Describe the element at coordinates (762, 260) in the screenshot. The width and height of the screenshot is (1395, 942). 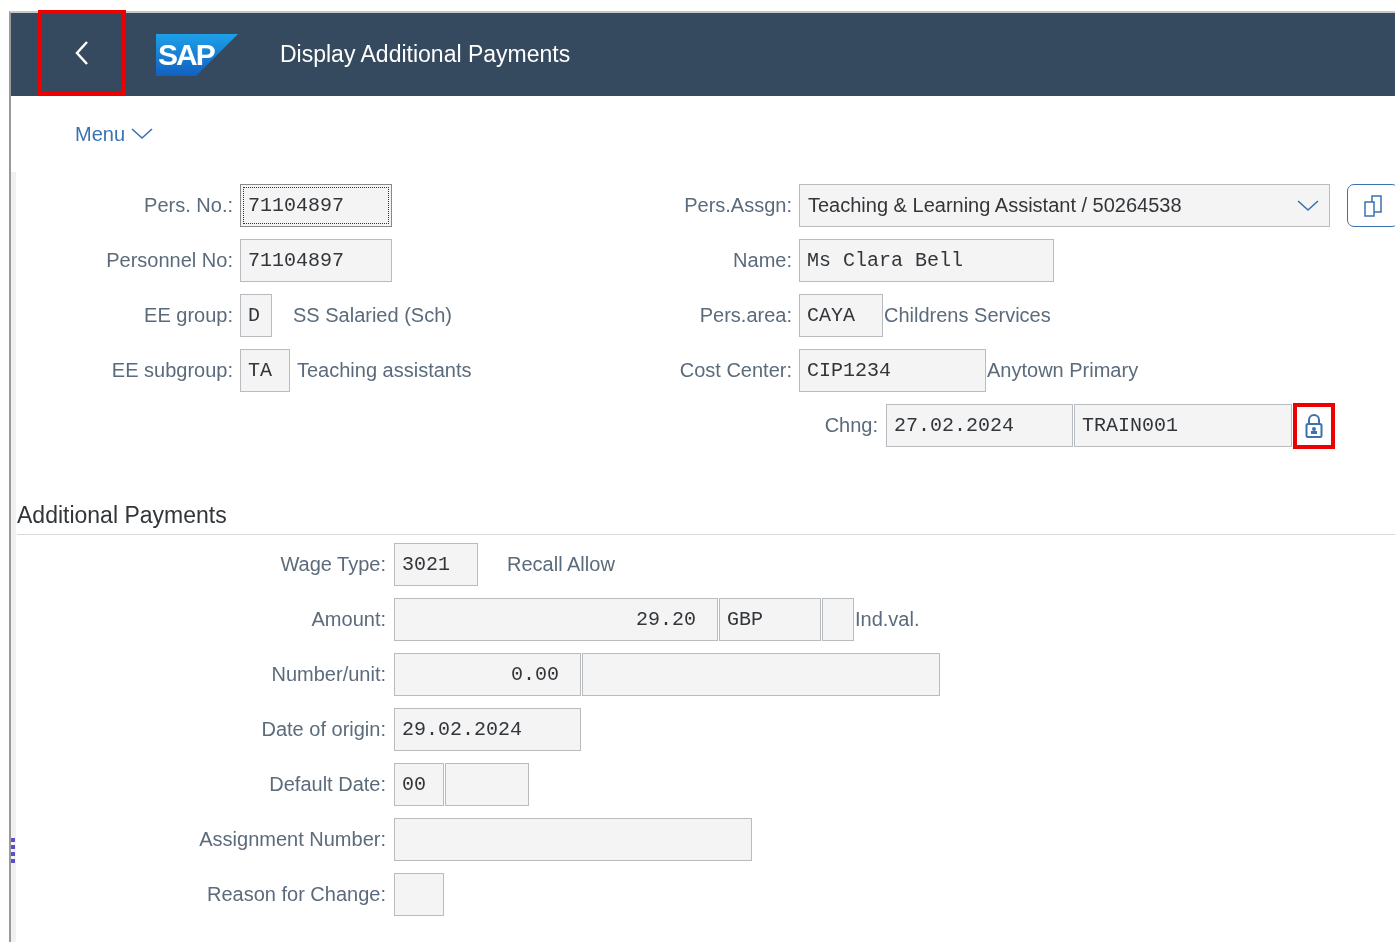
I see `field-label: Name:` at that location.